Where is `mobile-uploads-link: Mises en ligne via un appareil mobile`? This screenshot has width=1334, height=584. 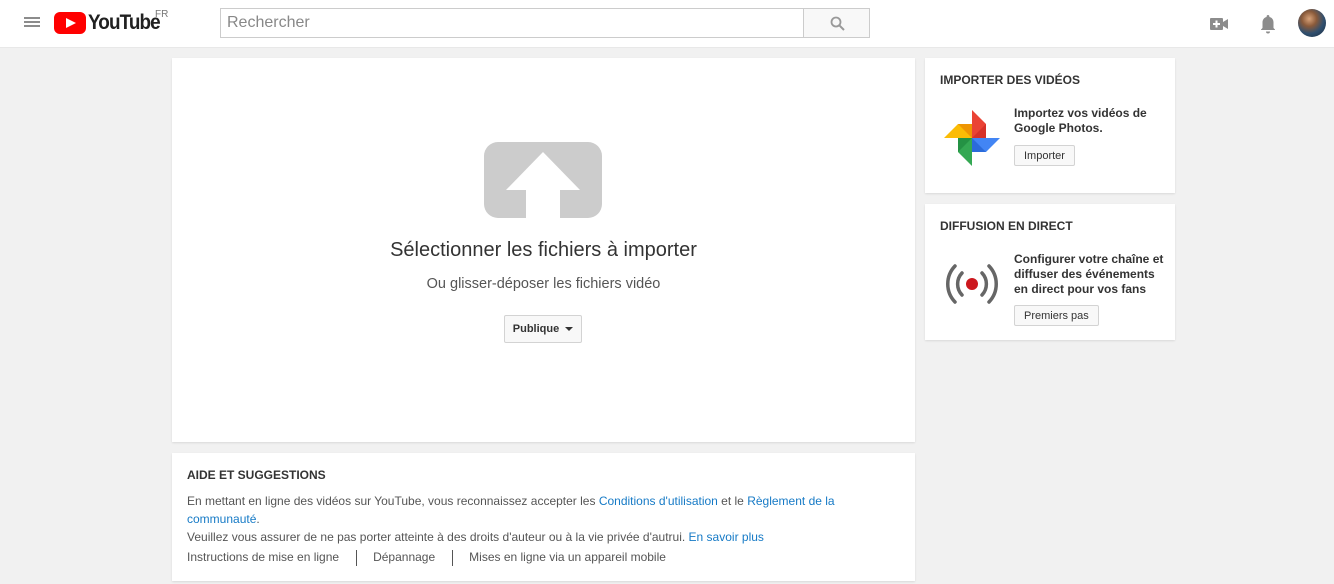
mobile-uploads-link: Mises en ligne via un appareil mobile is located at coordinates (576, 558).